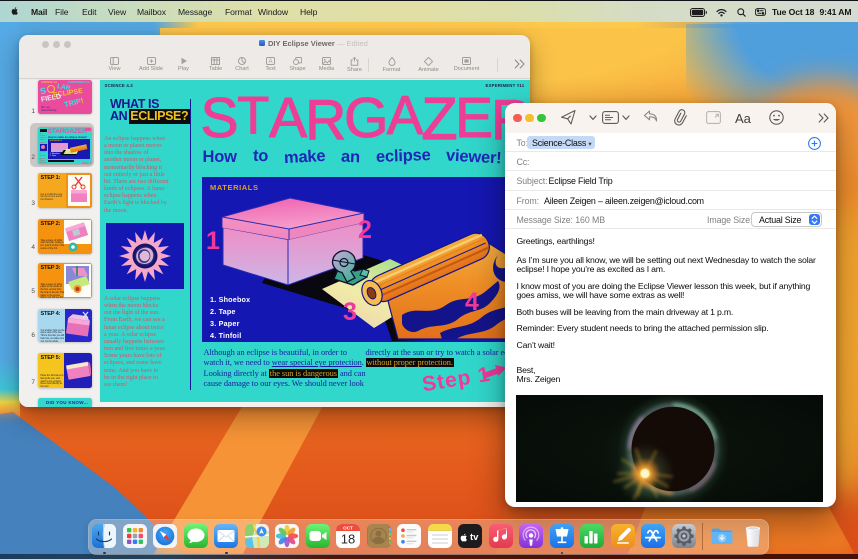  I want to click on svg-text: 4, so click(472, 302).